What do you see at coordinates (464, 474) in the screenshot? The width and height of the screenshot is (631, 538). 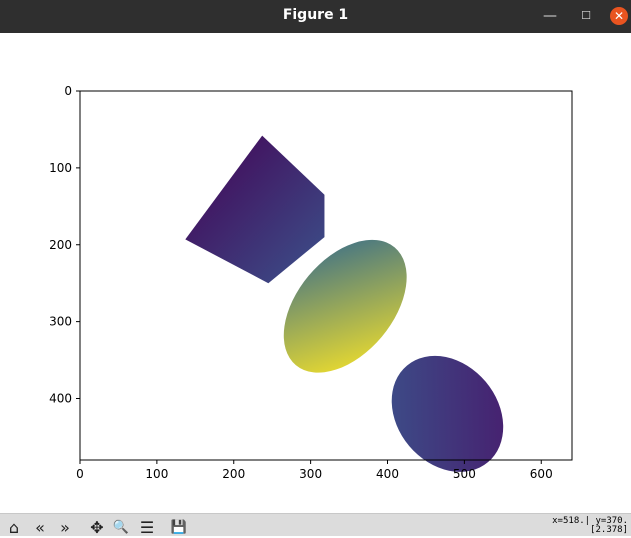 I see `x-tick-label: 500` at bounding box center [464, 474].